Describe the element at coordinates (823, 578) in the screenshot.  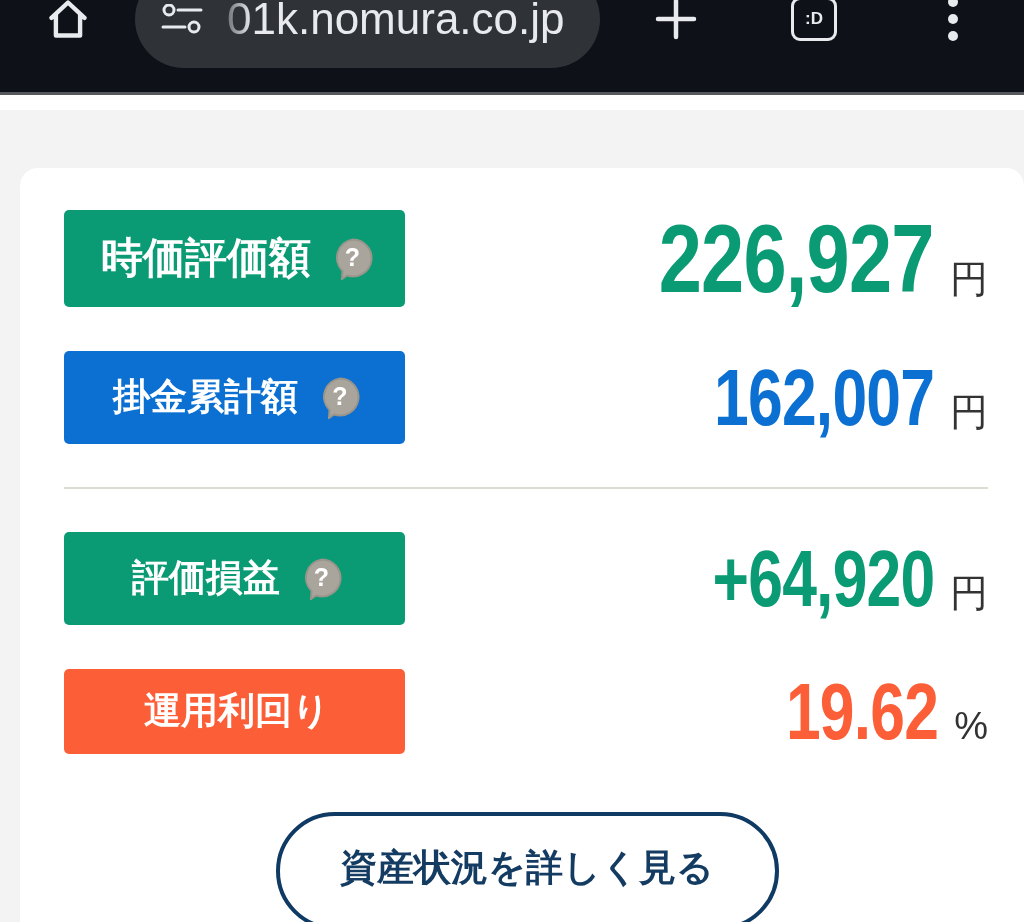
I see `metric-value: +64,920` at that location.